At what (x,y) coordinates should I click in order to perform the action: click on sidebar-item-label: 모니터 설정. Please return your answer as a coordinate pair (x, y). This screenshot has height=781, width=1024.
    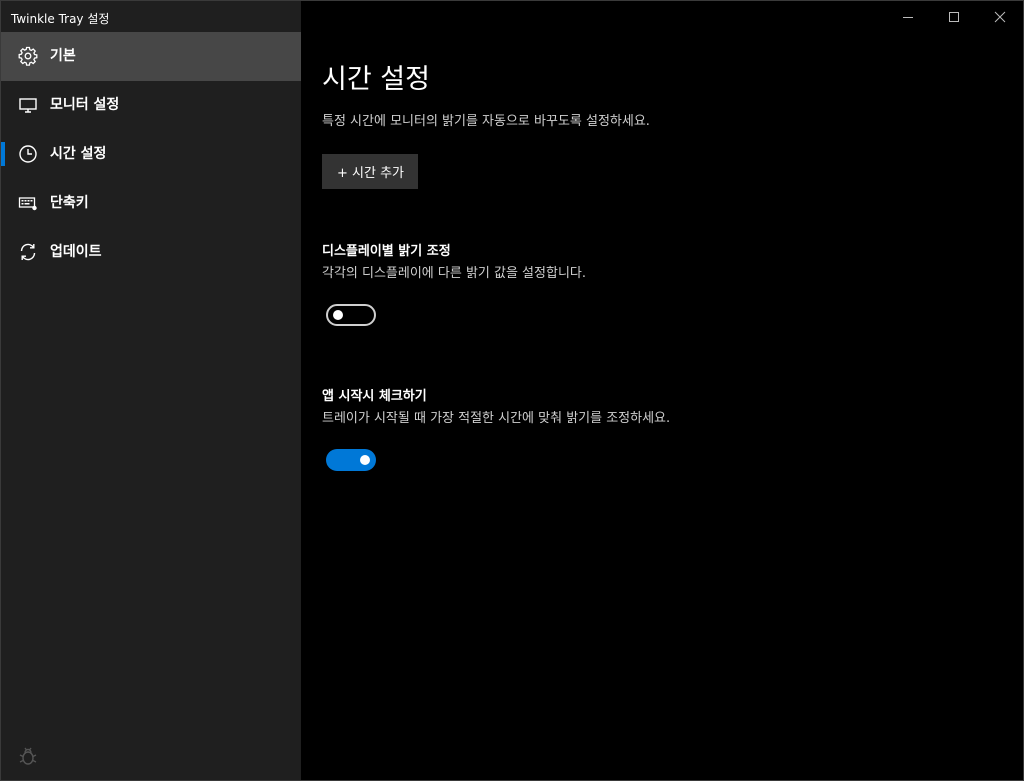
    Looking at the image, I should click on (85, 105).